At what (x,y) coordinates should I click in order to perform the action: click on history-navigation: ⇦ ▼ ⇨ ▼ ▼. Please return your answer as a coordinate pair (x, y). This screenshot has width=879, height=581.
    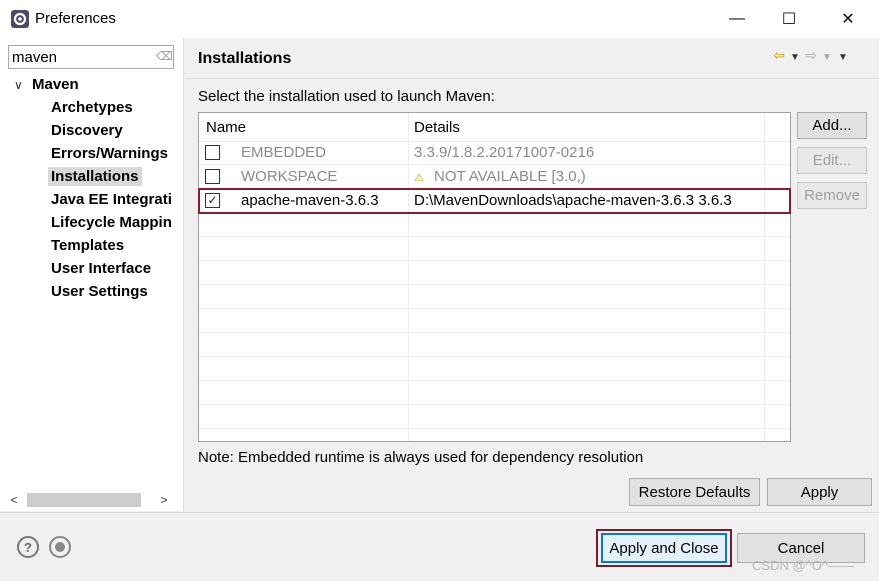
    Looking at the image, I should click on (811, 55).